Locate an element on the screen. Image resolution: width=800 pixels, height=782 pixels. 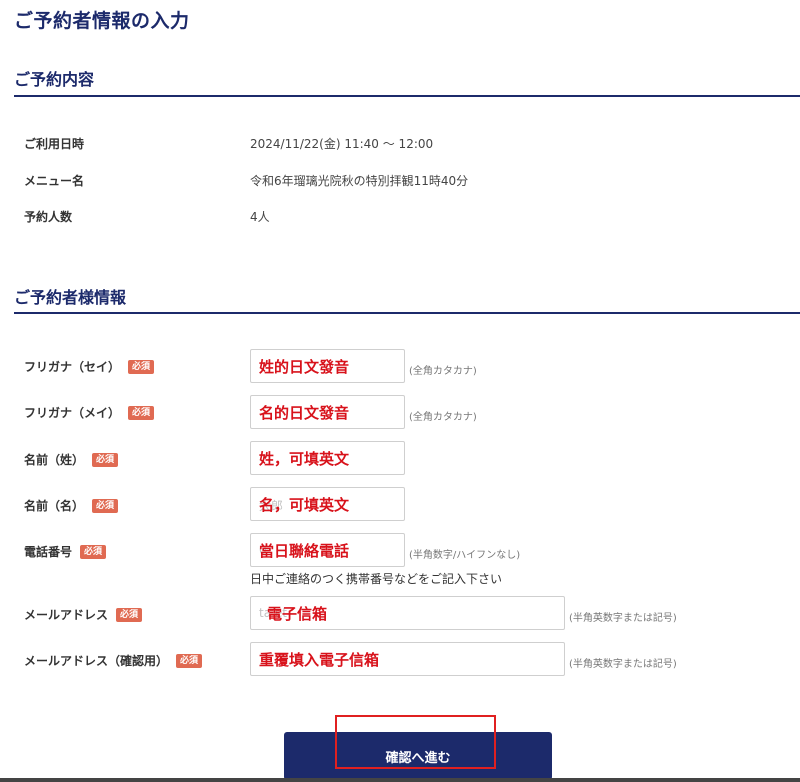
usage-datetime-label: ご利用日時 is located at coordinates (54, 144).